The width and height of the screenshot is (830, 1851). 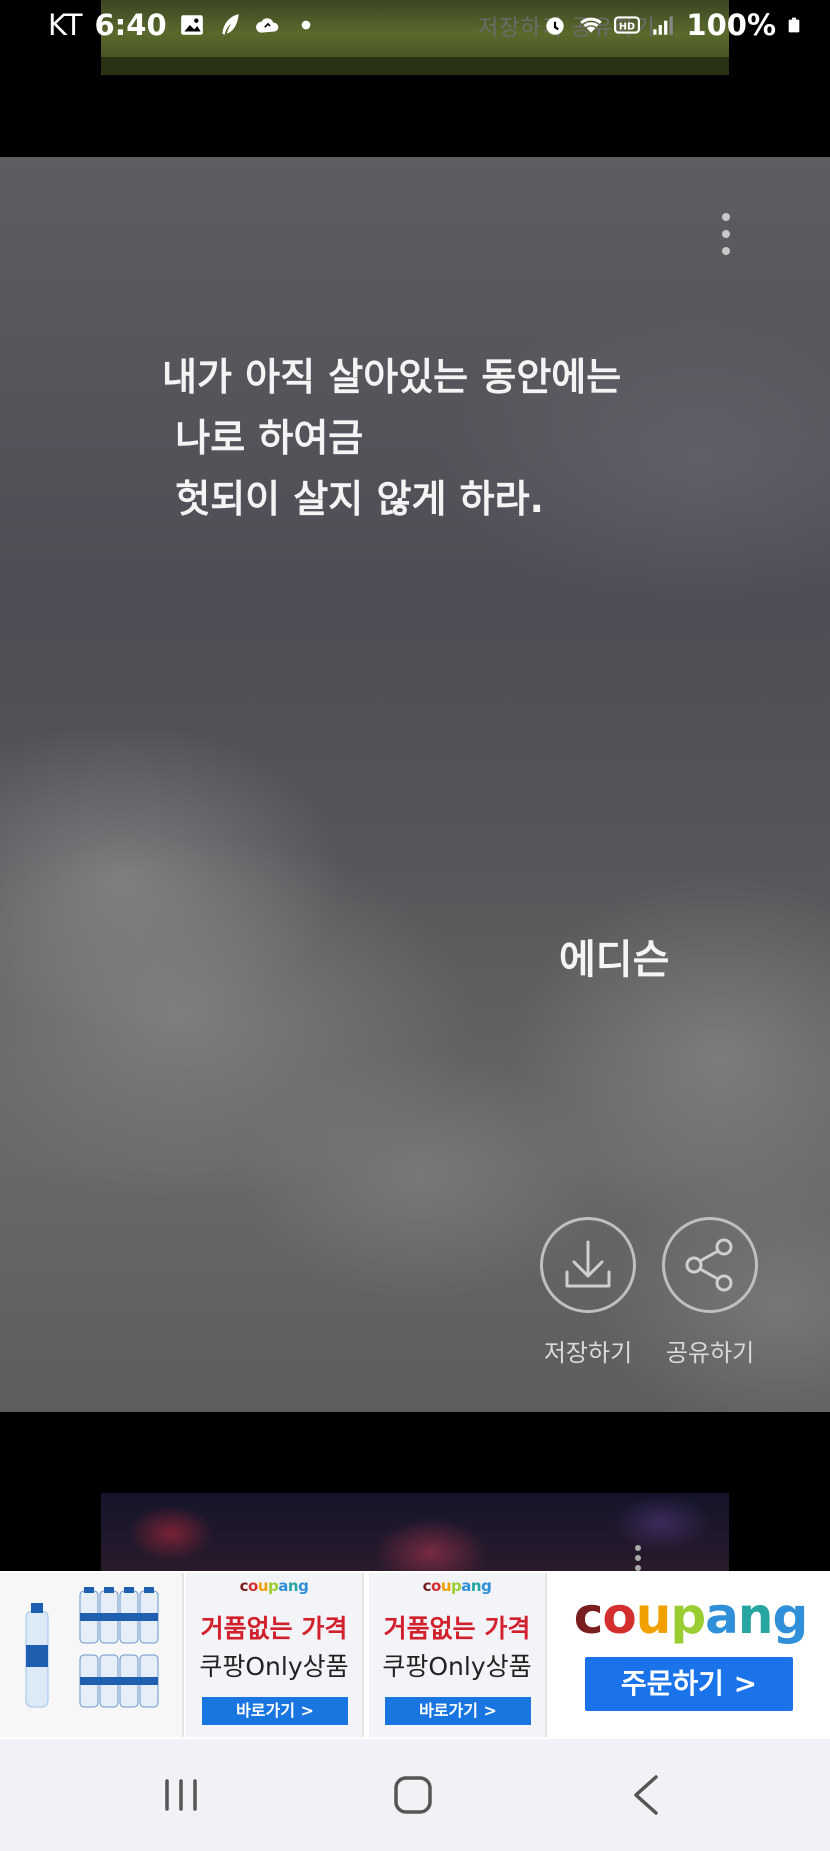 I want to click on recent-apps-icon, so click(x=181, y=1795).